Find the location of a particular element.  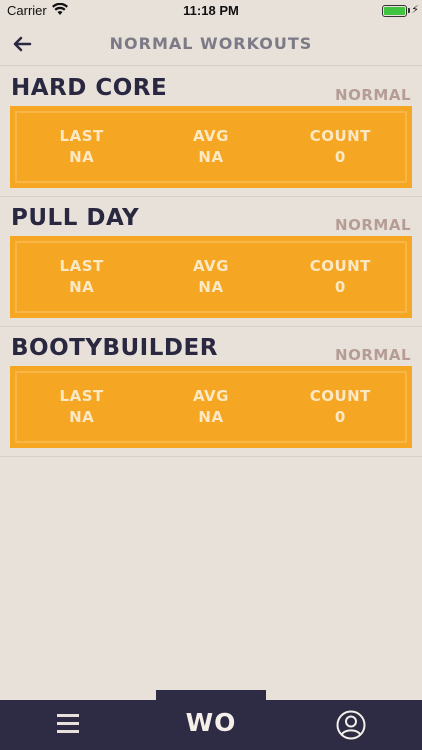

navigation-bar: NORMAL WORKOUTS is located at coordinates (211, 44).